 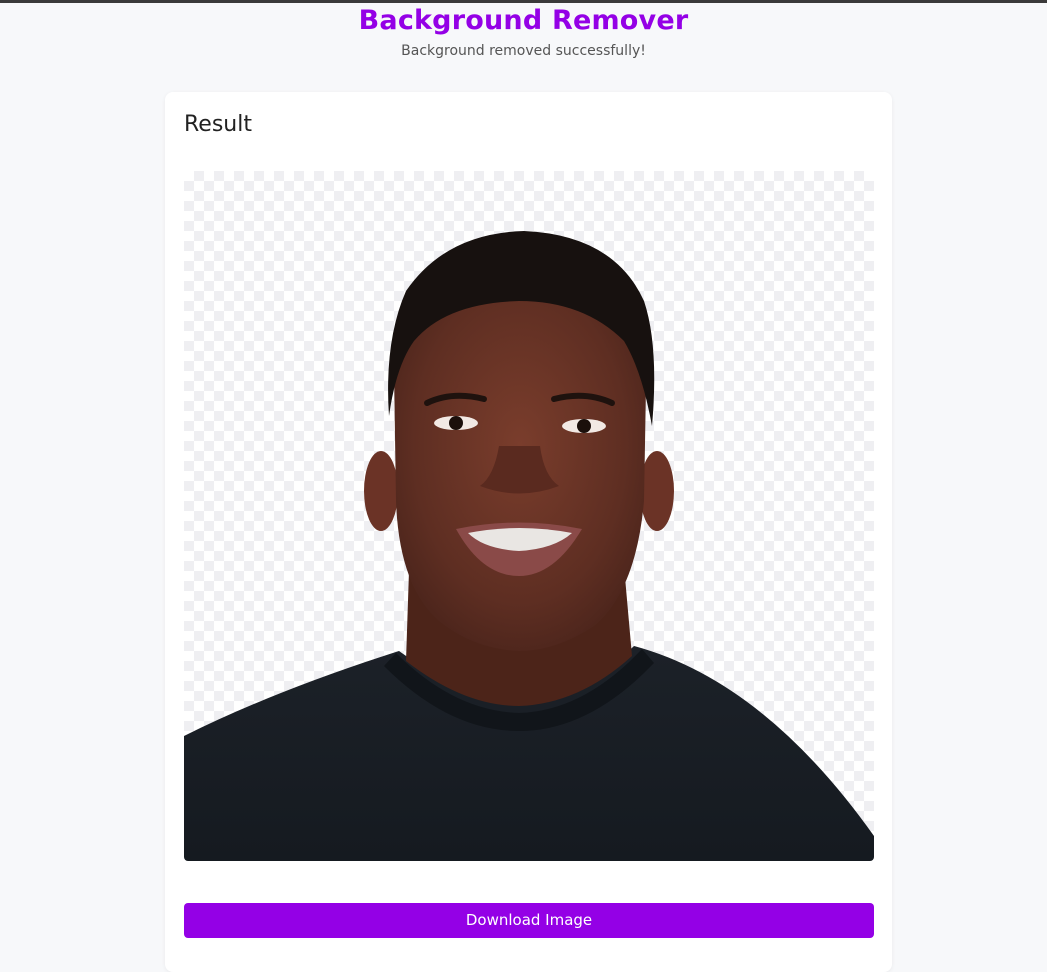 What do you see at coordinates (523, 20) in the screenshot?
I see `app-title: Background Remover` at bounding box center [523, 20].